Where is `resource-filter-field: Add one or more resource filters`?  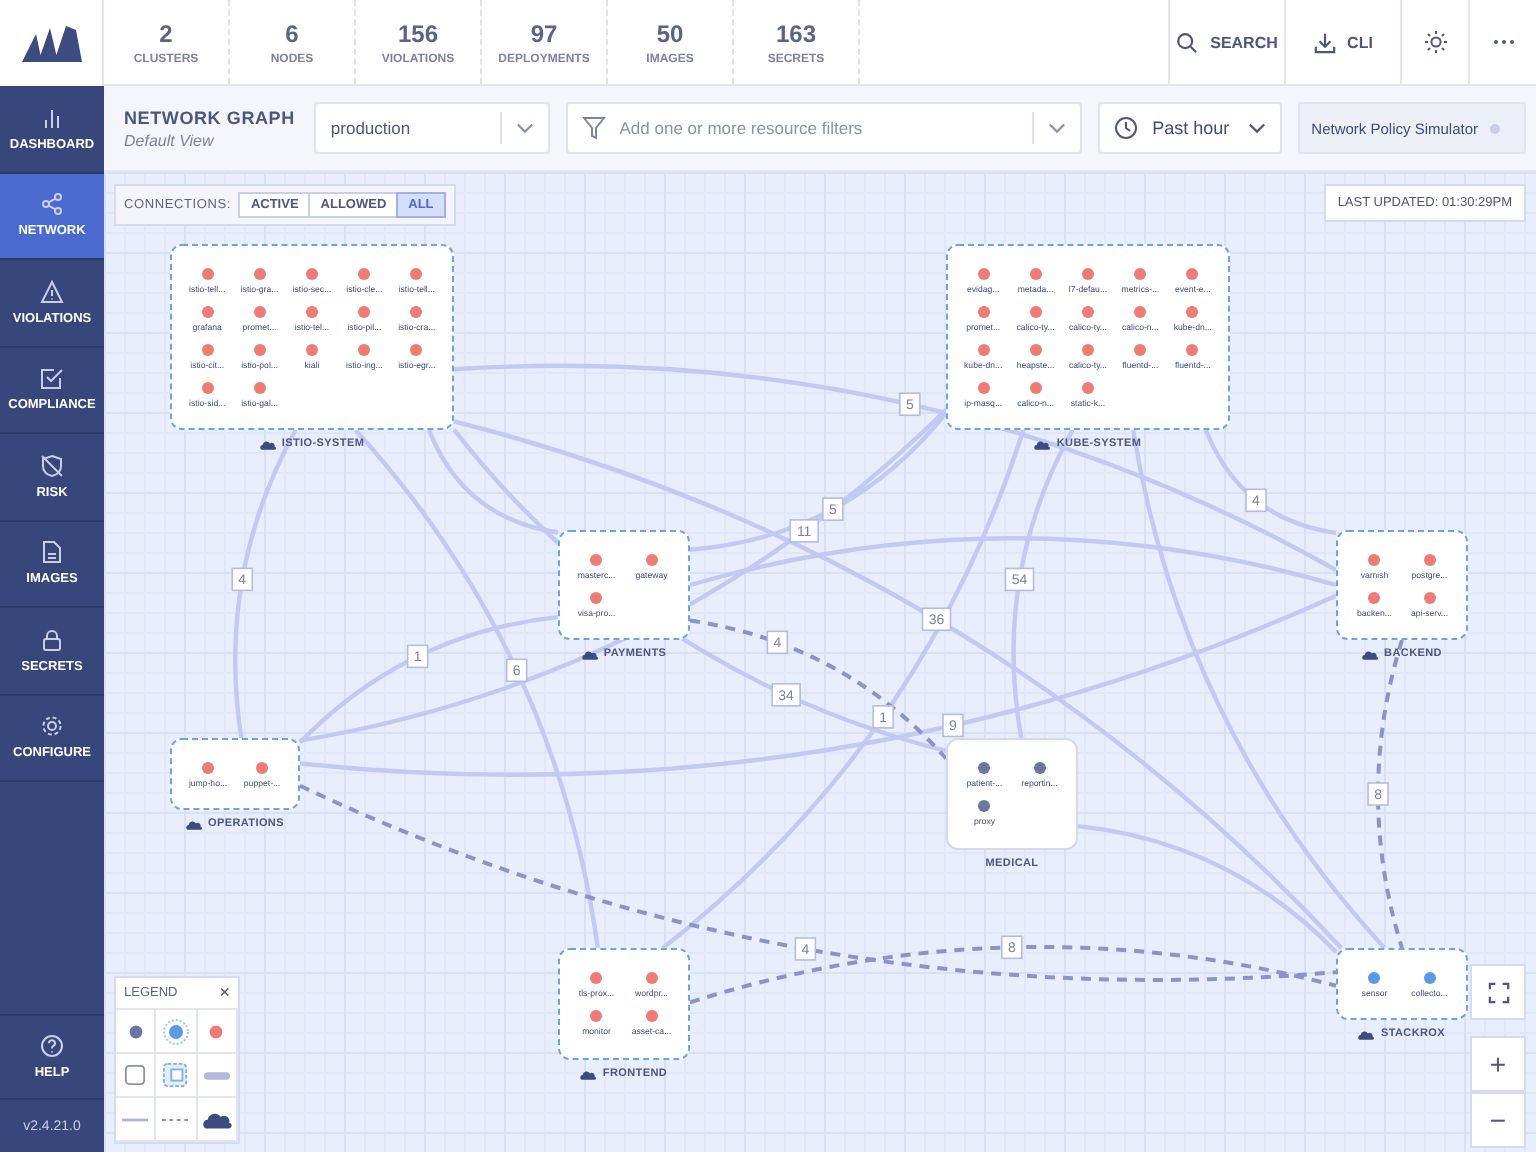
resource-filter-field: Add one or more resource filters is located at coordinates (819, 128).